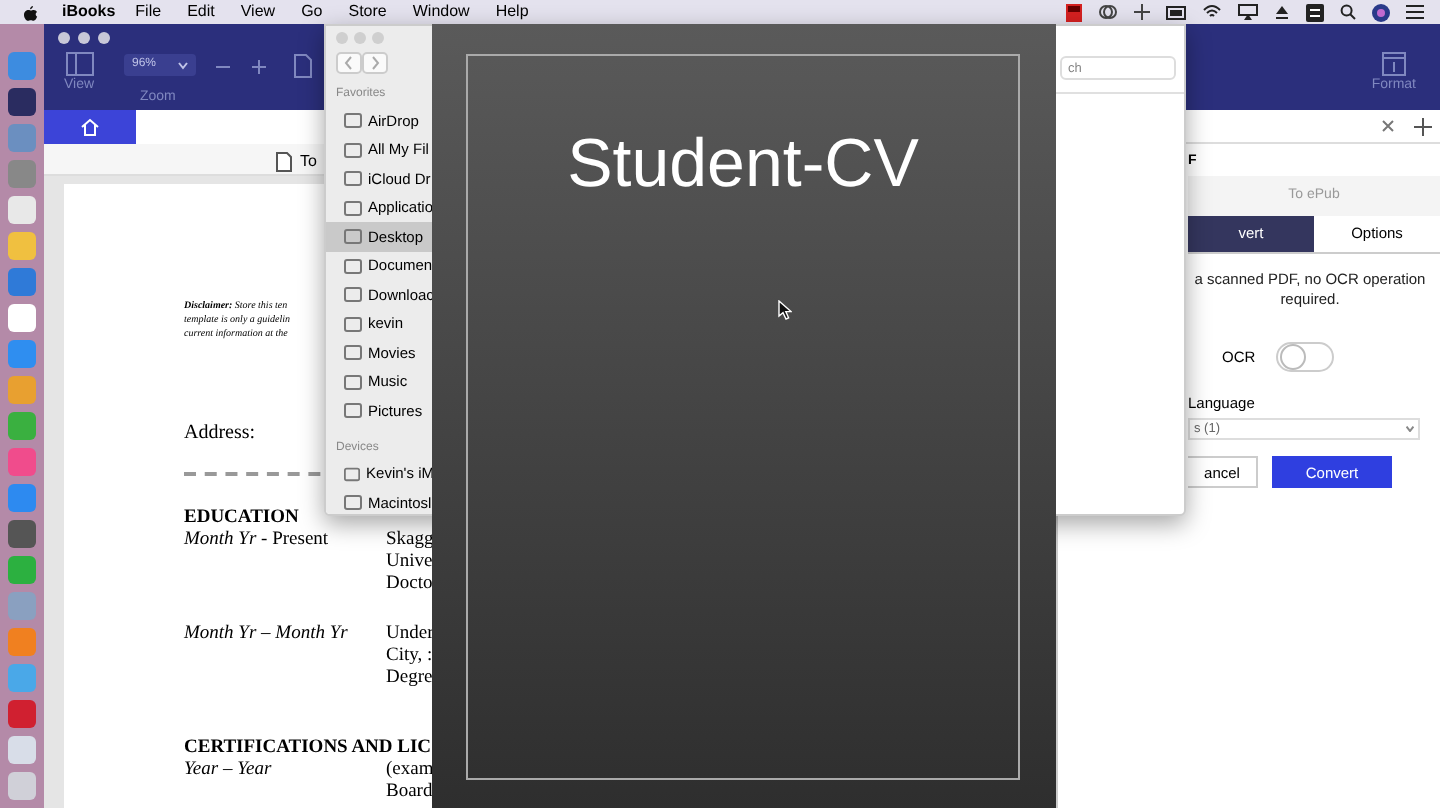 Image resolution: width=1440 pixels, height=808 pixels. What do you see at coordinates (223, 67) in the screenshot?
I see `zoom-out-icon` at bounding box center [223, 67].